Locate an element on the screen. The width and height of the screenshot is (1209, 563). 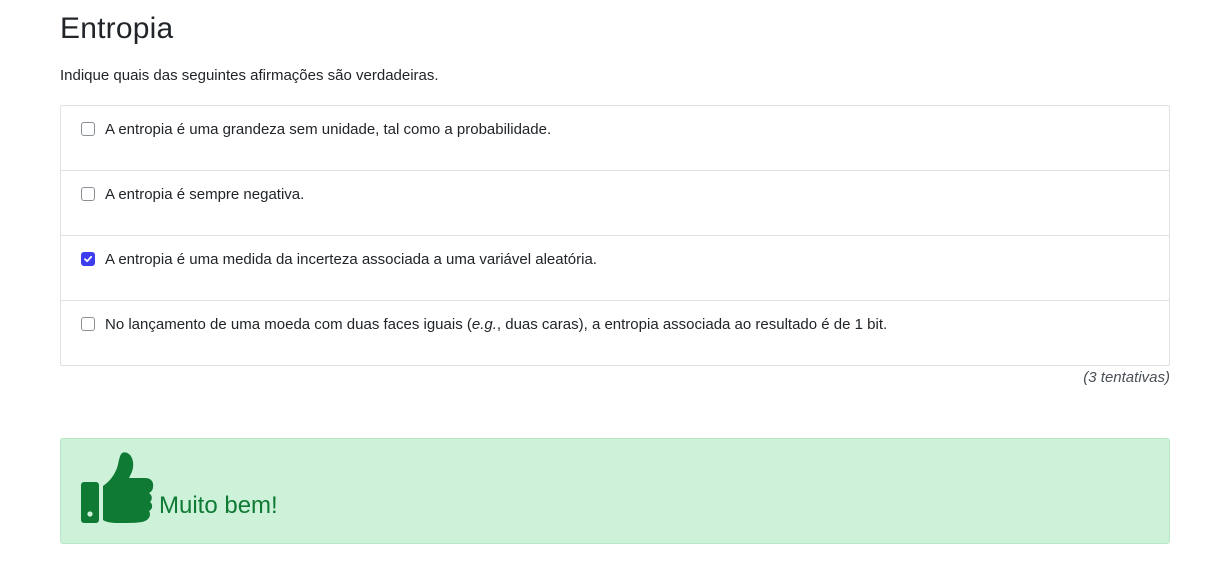
option-2-label: A entropia é sempre negativa. is located at coordinates (205, 194).